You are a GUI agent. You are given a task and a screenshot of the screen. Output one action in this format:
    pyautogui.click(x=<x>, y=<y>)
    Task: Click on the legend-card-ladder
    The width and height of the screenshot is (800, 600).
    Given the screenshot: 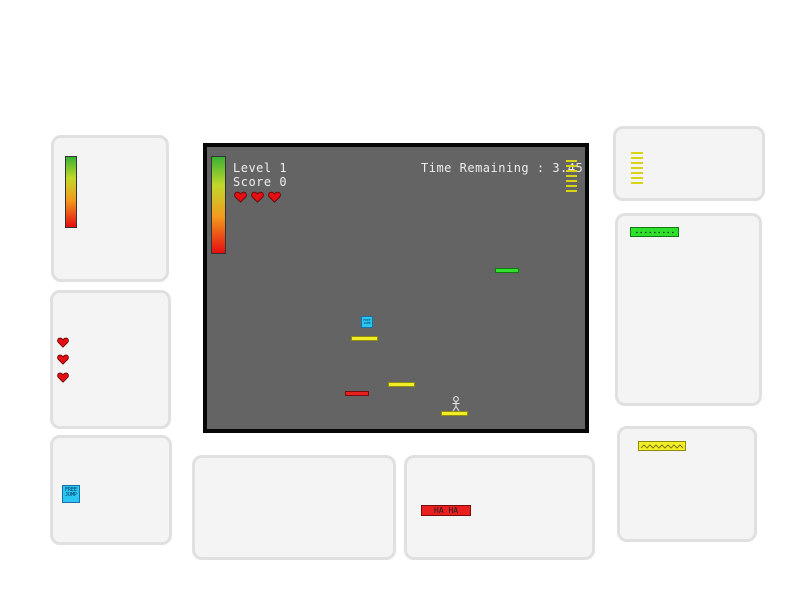 What is the action you would take?
    pyautogui.click(x=689, y=163)
    